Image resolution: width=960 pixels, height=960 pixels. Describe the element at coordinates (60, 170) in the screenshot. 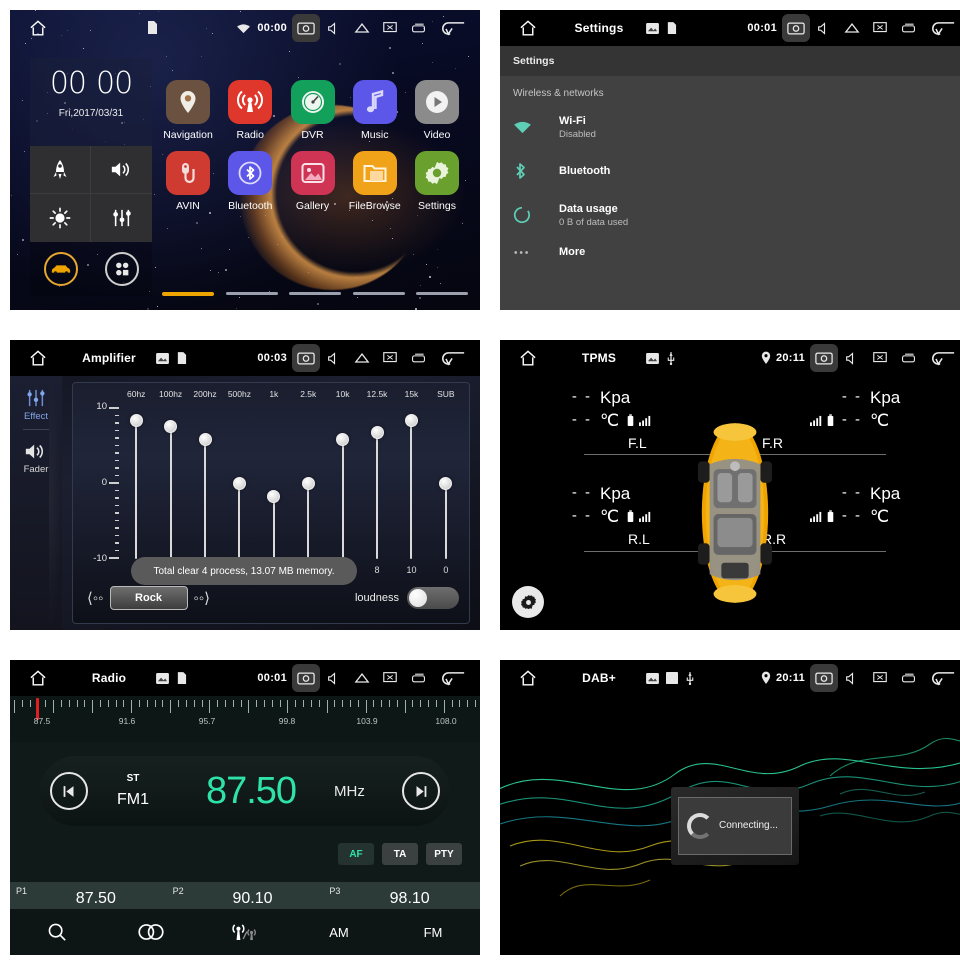

I see `rocket-icon` at that location.